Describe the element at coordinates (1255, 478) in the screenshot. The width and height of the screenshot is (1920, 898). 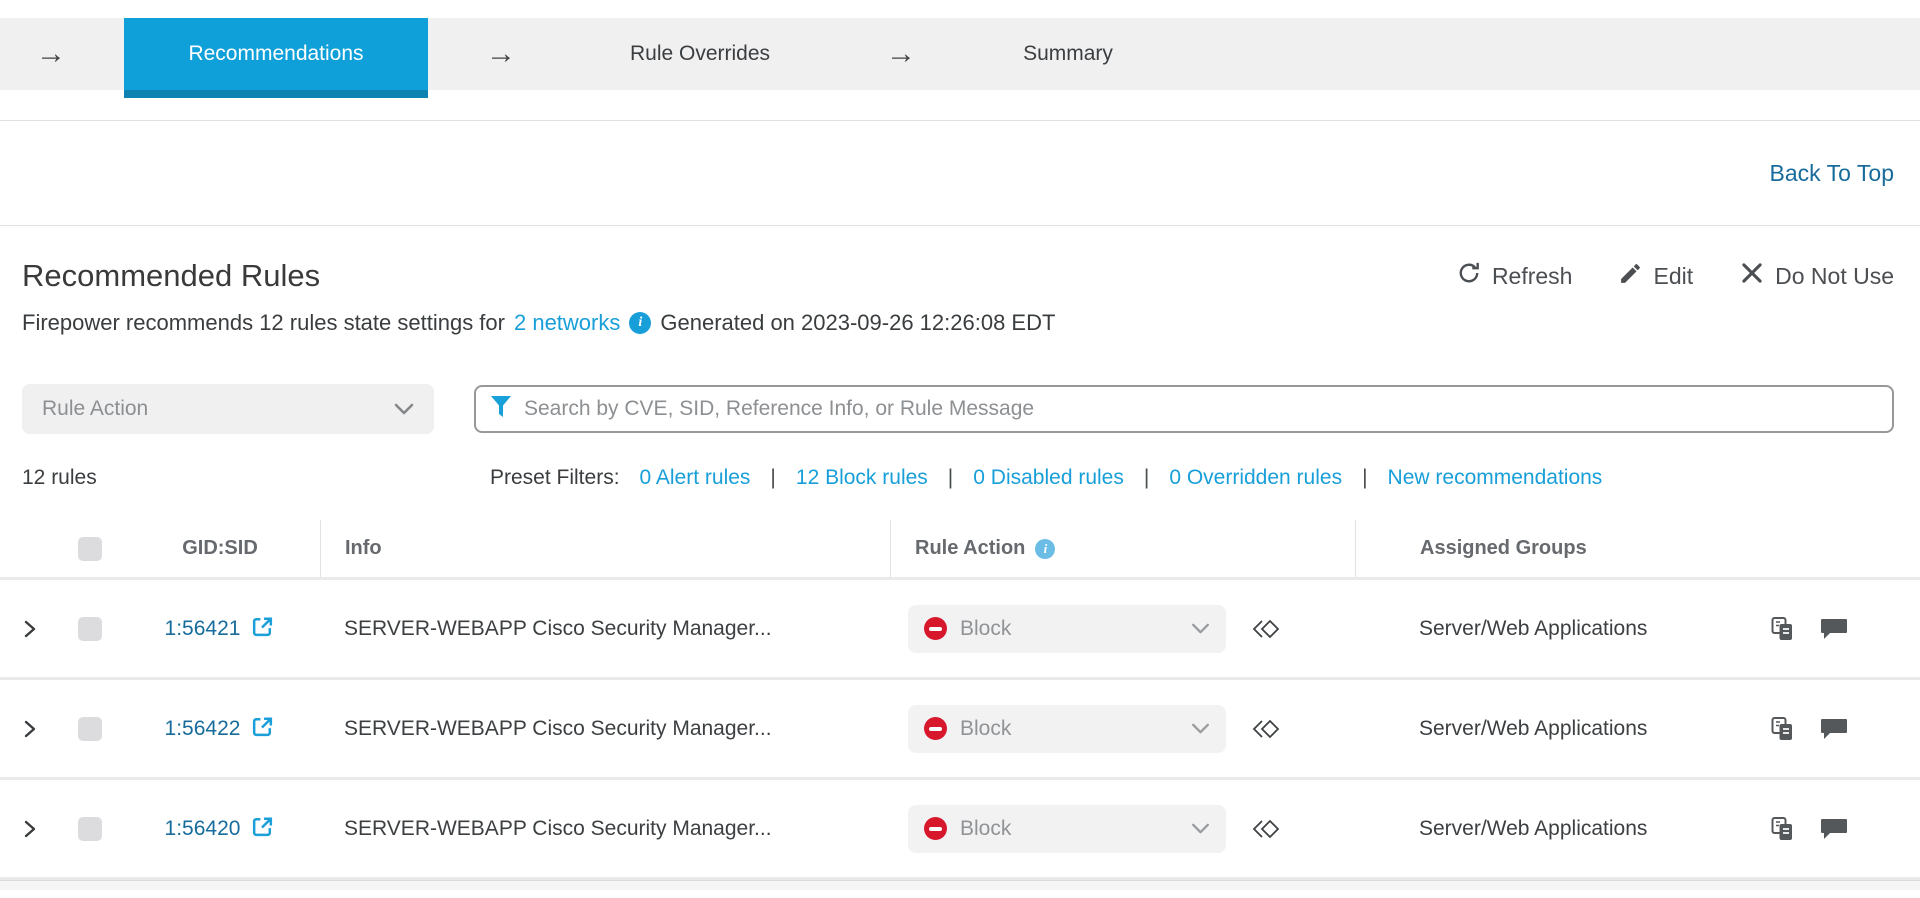
I see `preset-link-overridden-rules: 0 Overridden rules` at that location.